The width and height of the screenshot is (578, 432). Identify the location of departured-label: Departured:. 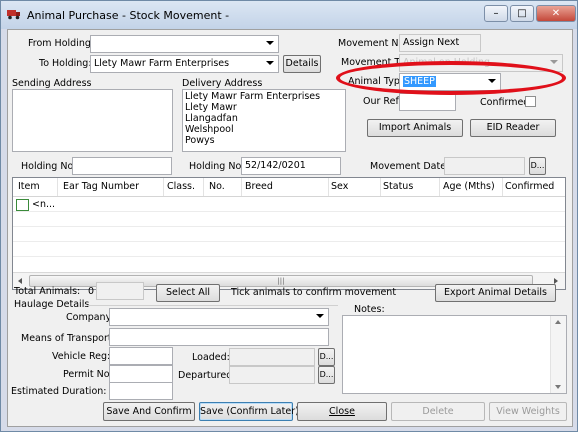
(207, 375).